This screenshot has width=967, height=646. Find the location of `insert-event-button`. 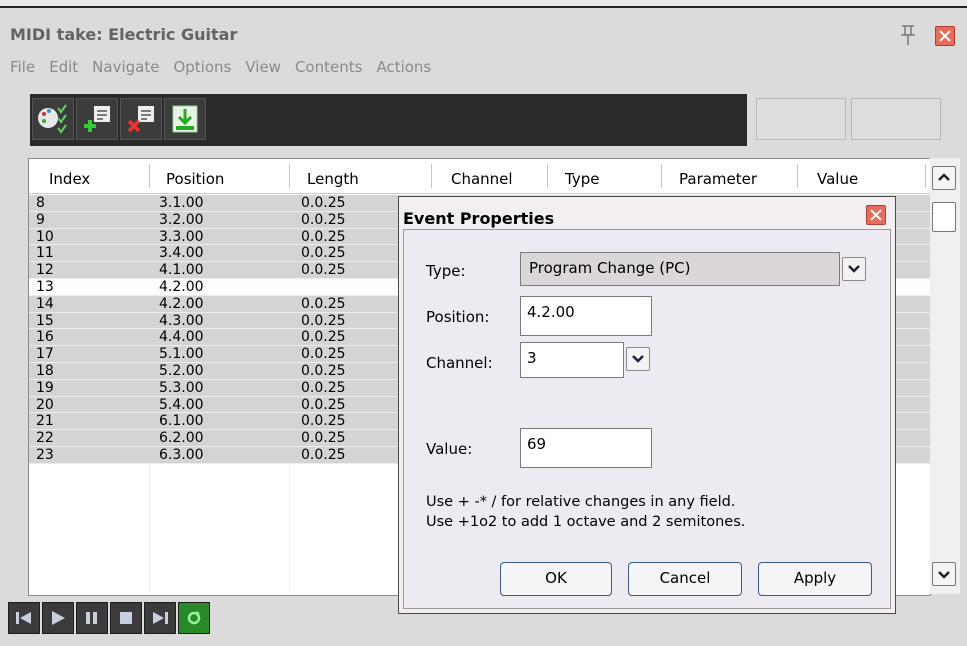

insert-event-button is located at coordinates (97, 119).